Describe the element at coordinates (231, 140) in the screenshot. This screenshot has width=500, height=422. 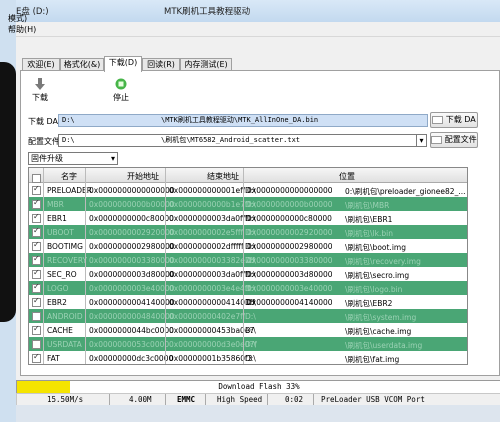
I see `scatter-path: \刷机包\MT6582_Android_scatter.txt` at that location.